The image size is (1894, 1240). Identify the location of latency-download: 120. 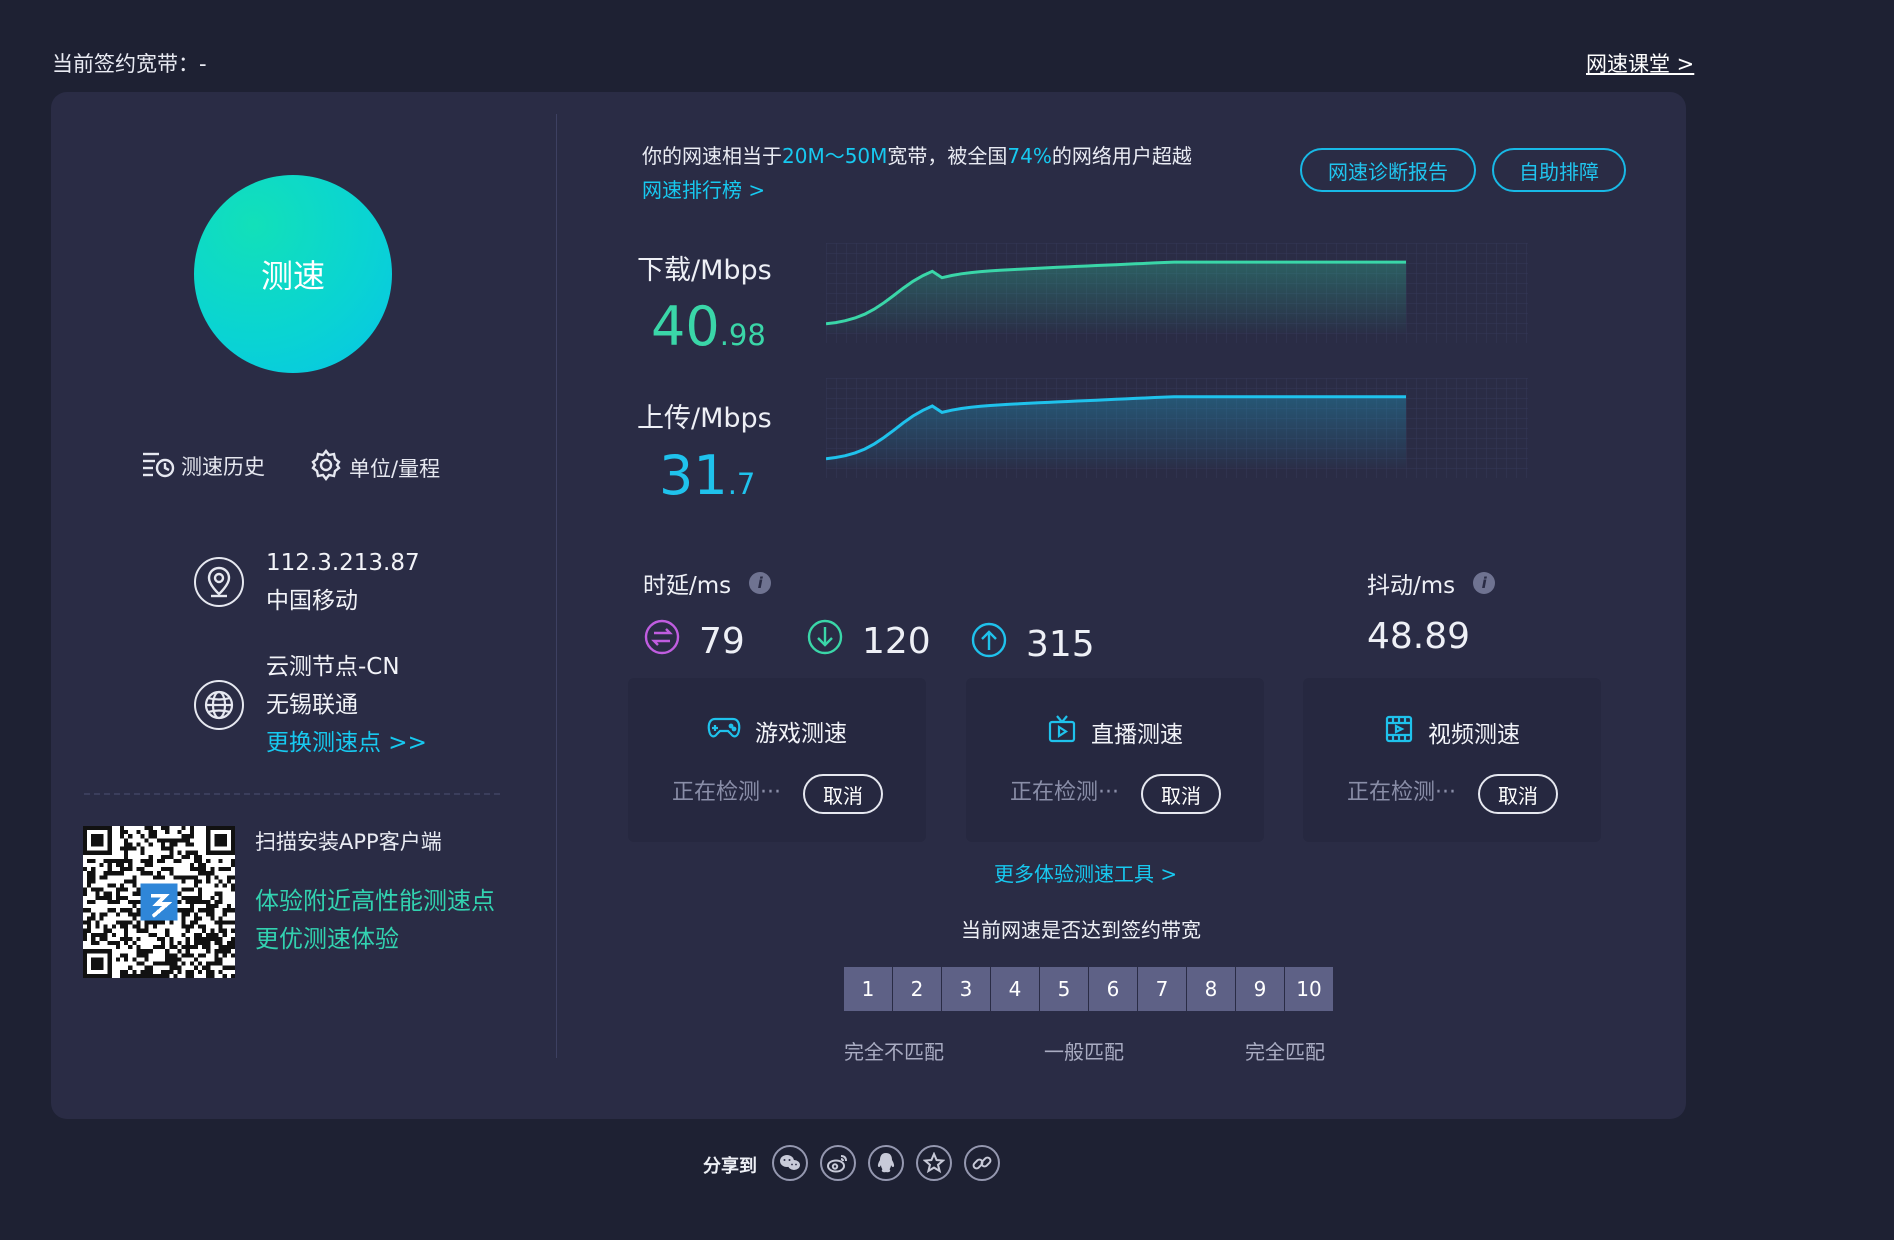
(868, 641).